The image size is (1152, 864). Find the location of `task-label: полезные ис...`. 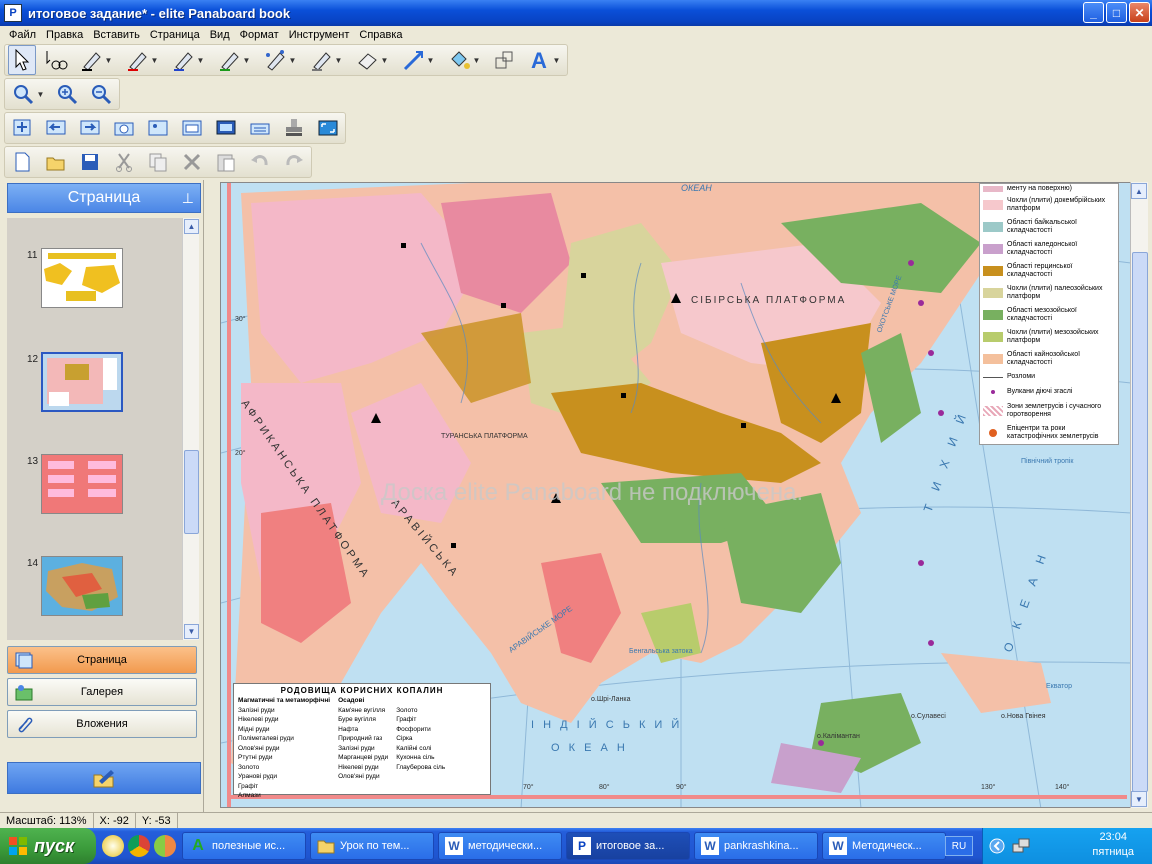

task-label: полезные ис... is located at coordinates (249, 846).